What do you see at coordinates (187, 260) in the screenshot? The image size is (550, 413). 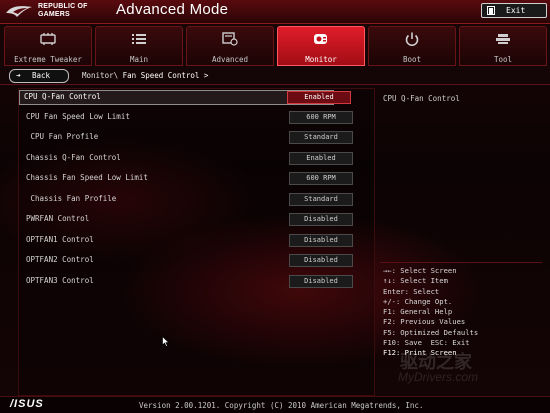 I see `setting-row-optfan2: OPTFAN2 Control Disabled` at bounding box center [187, 260].